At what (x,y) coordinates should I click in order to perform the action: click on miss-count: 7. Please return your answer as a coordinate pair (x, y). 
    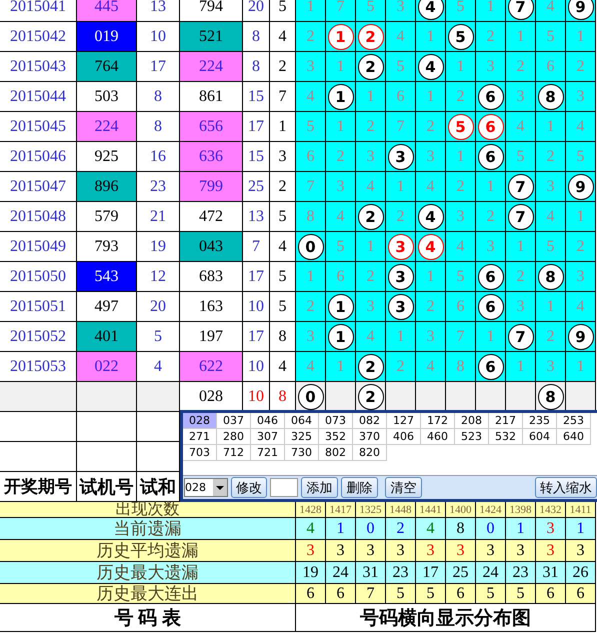
    Looking at the image, I should click on (461, 337).